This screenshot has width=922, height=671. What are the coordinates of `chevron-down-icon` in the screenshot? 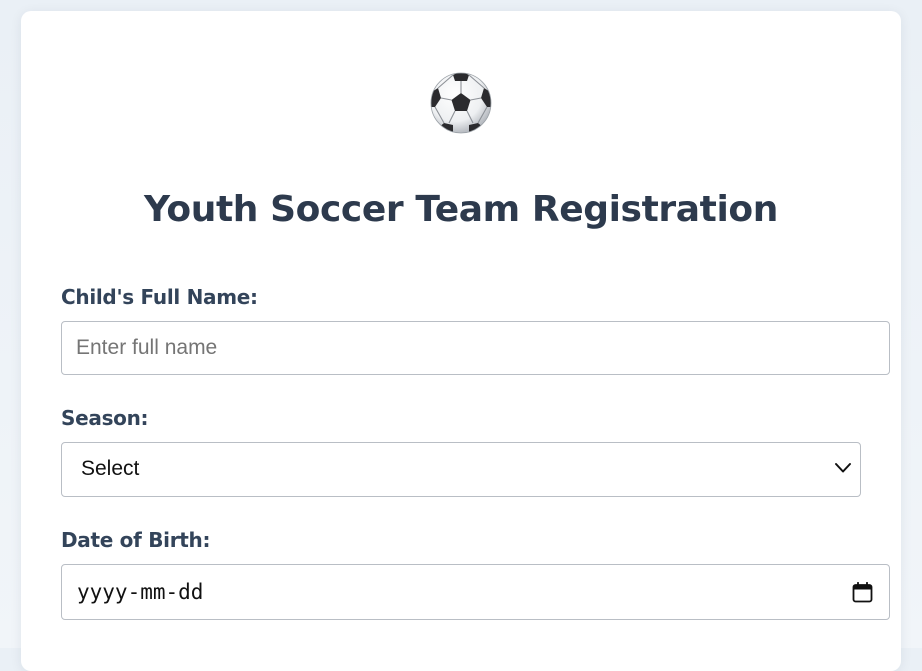 It's located at (843, 468).